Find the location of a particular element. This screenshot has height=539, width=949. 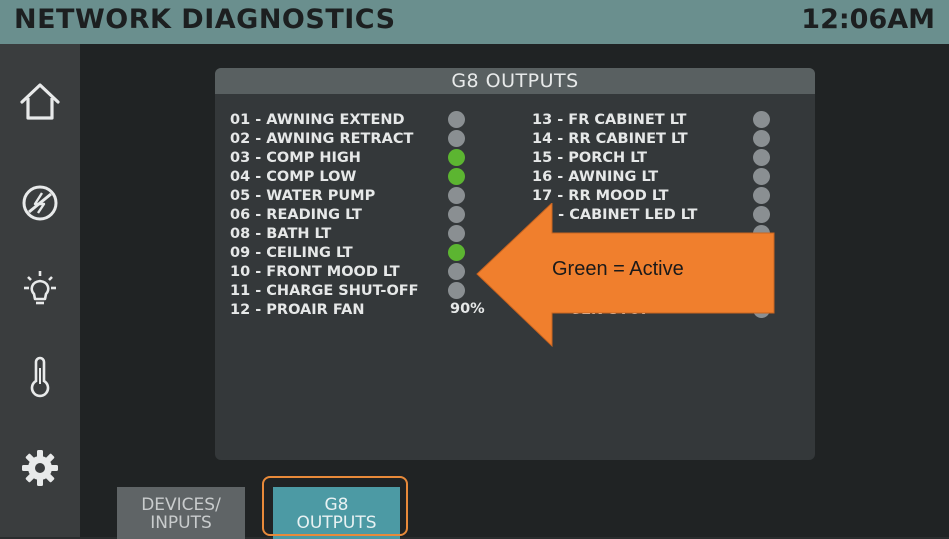

output-row: 06 - READING LT is located at coordinates (296, 215).